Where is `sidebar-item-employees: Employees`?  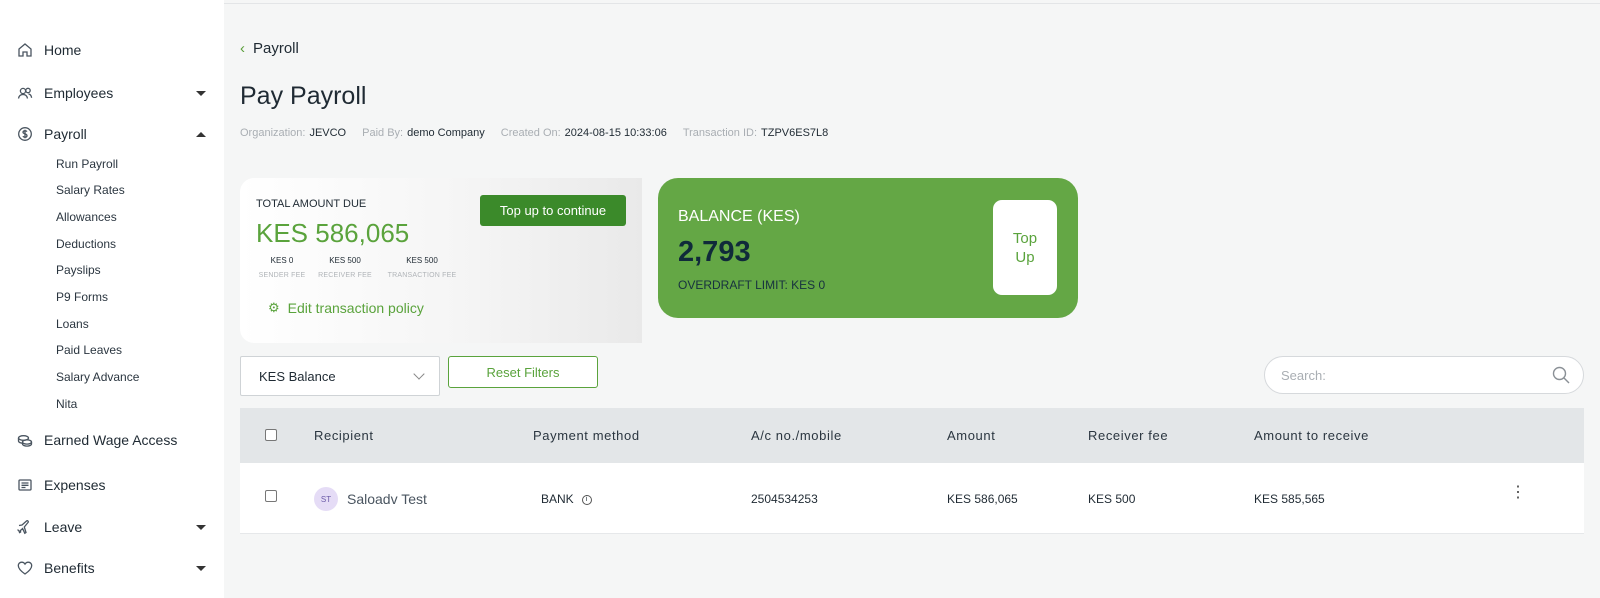
sidebar-item-employees: Employees is located at coordinates (112, 93).